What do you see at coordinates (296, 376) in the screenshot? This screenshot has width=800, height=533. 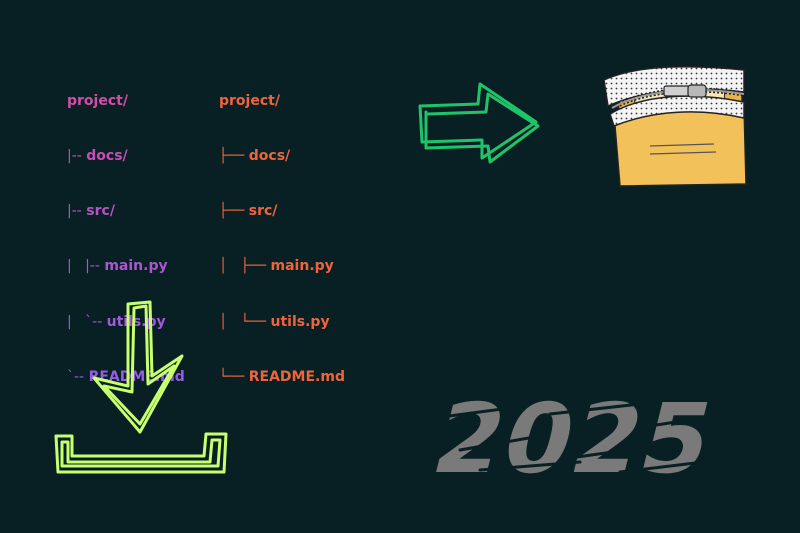 I see `tree-item-name: README.md` at bounding box center [296, 376].